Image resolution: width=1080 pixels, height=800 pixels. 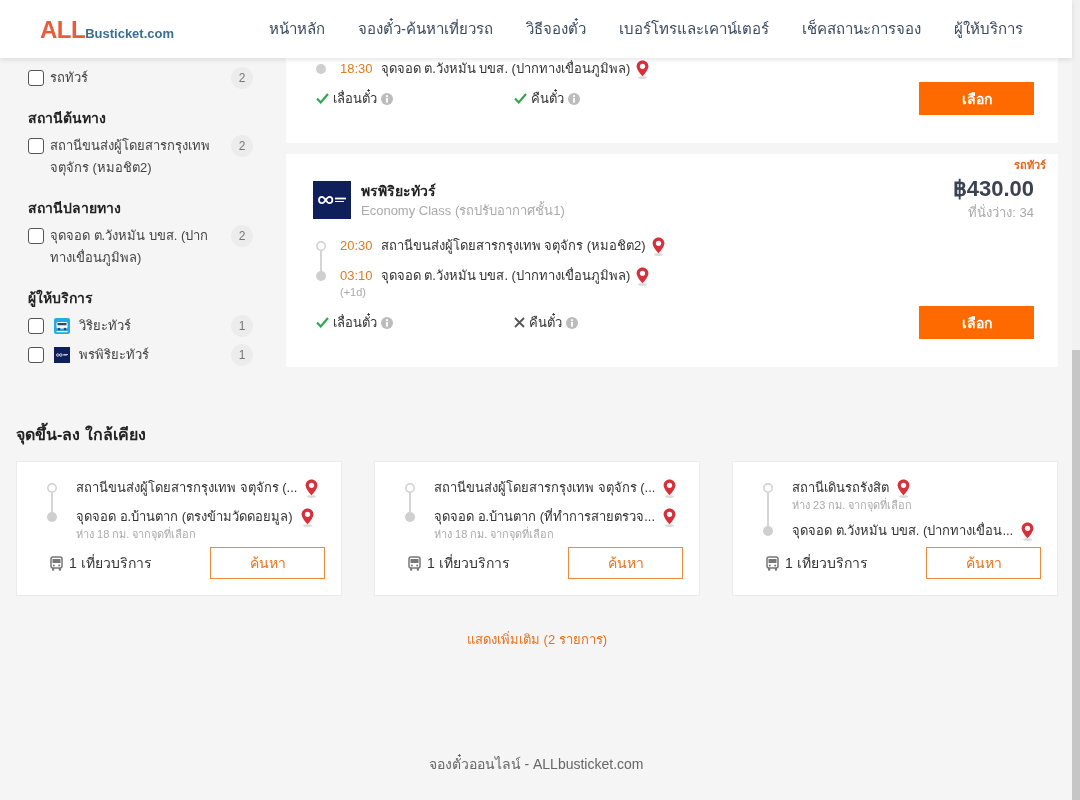 I want to click on stop-name: สถานีขนส่งผู้โดยสารกรุงเทพ จตุจักร (หมอชิต2), so click(x=513, y=246).